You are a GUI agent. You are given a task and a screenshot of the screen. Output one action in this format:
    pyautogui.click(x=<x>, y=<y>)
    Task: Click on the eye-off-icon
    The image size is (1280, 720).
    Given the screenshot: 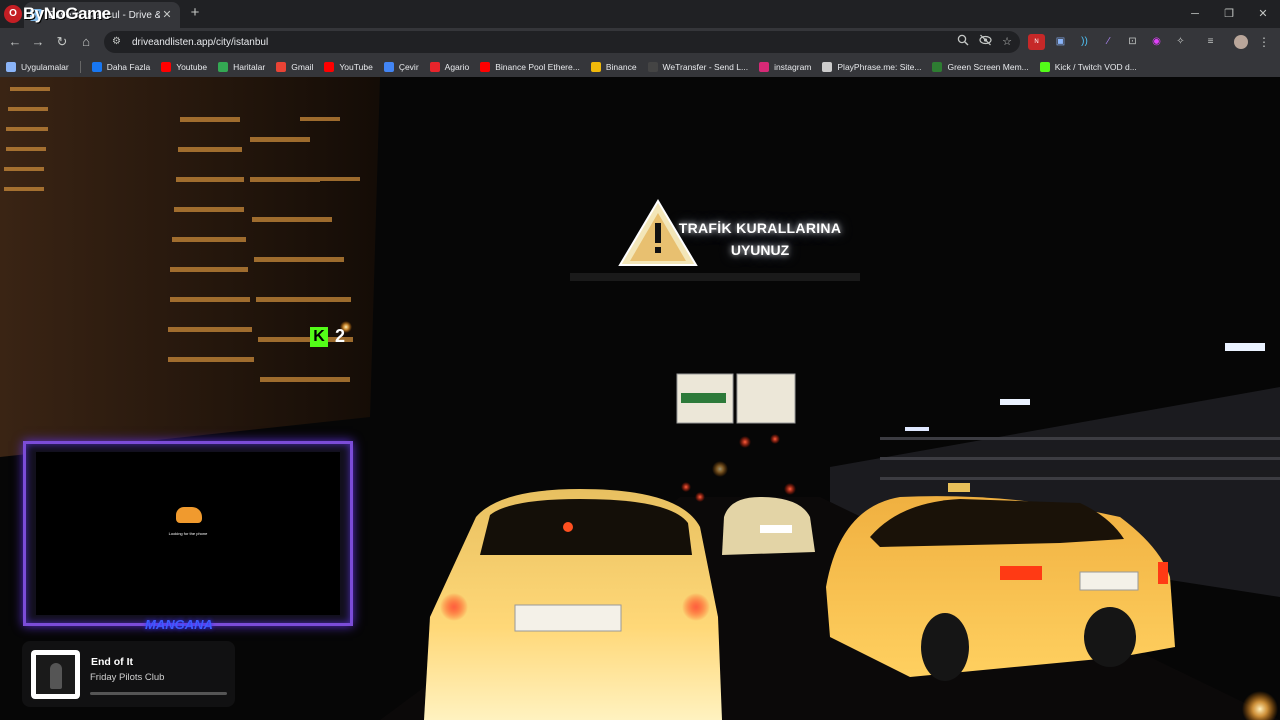 What is the action you would take?
    pyautogui.click(x=985, y=42)
    